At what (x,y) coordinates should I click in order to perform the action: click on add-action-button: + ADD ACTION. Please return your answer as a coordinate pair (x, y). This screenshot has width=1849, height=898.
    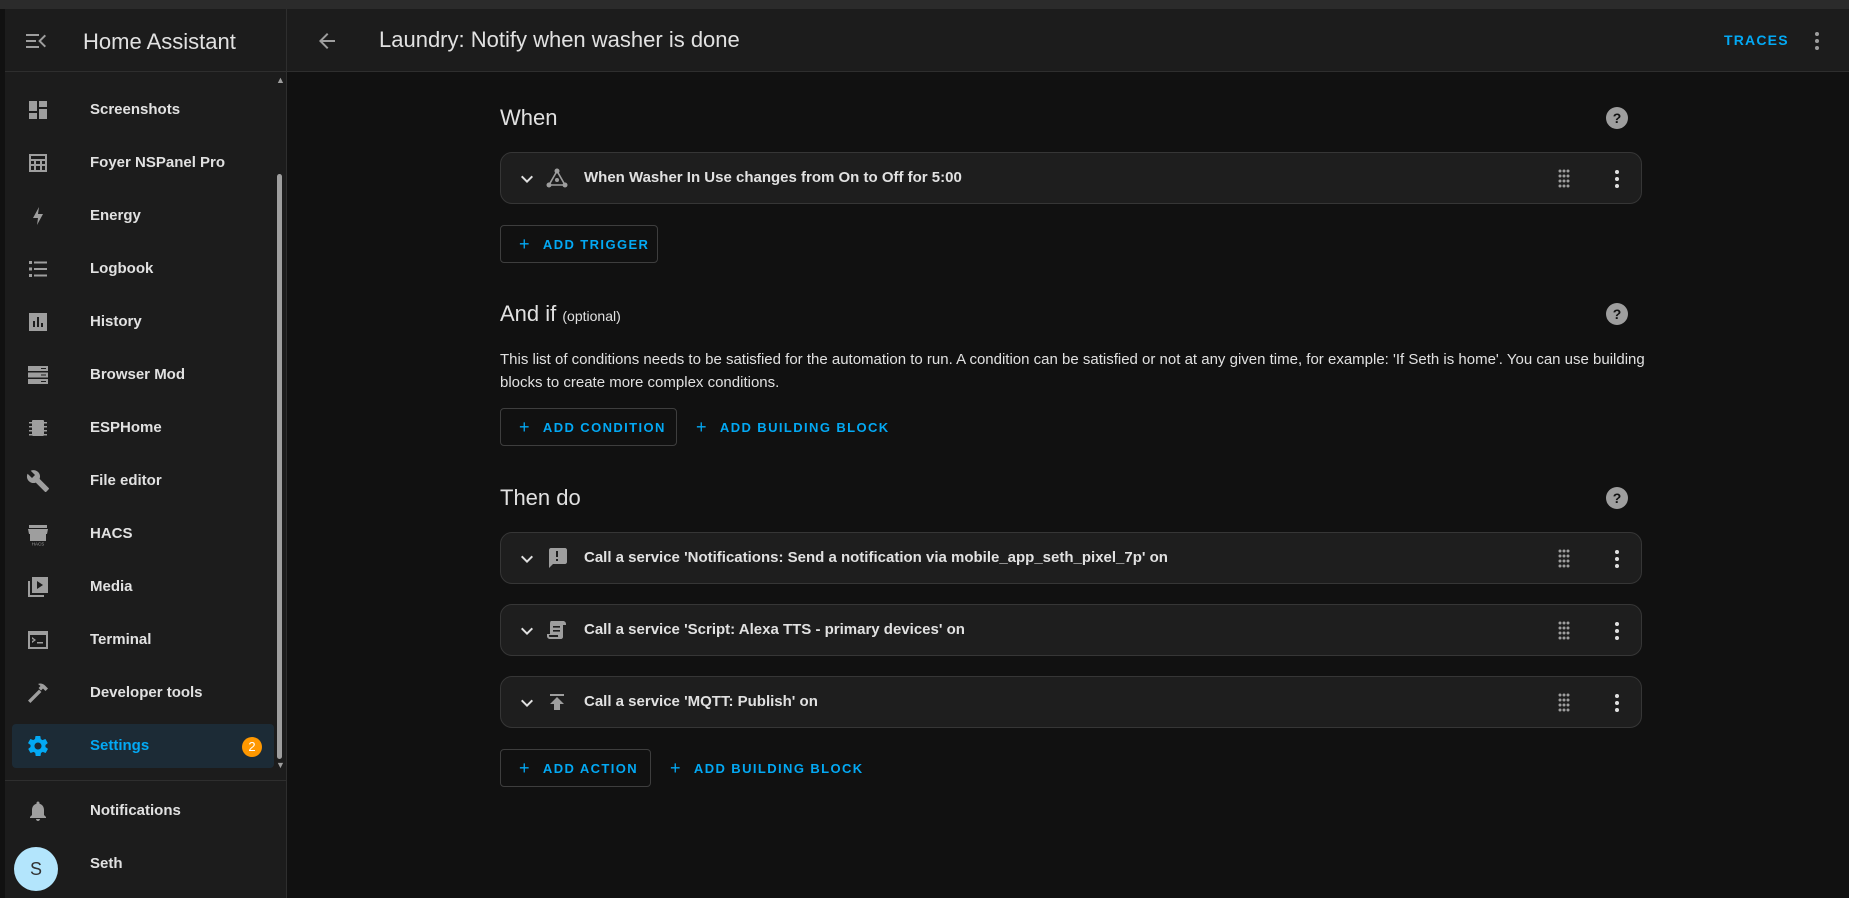
    Looking at the image, I should click on (575, 768).